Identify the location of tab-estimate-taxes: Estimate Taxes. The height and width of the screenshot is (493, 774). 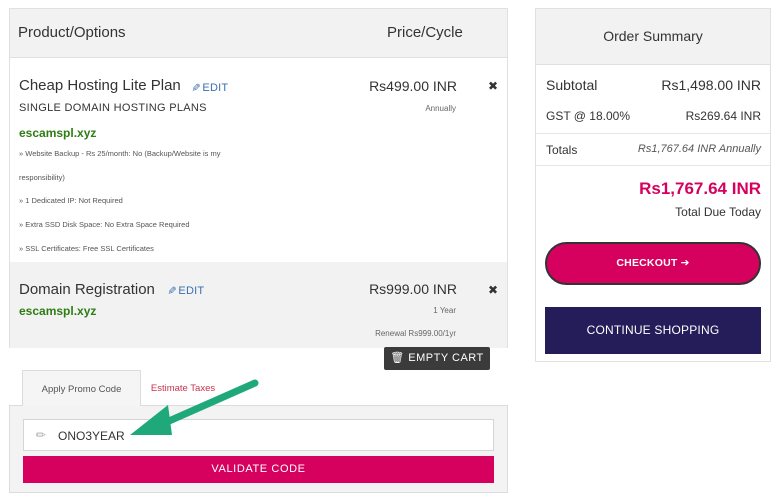
(183, 388).